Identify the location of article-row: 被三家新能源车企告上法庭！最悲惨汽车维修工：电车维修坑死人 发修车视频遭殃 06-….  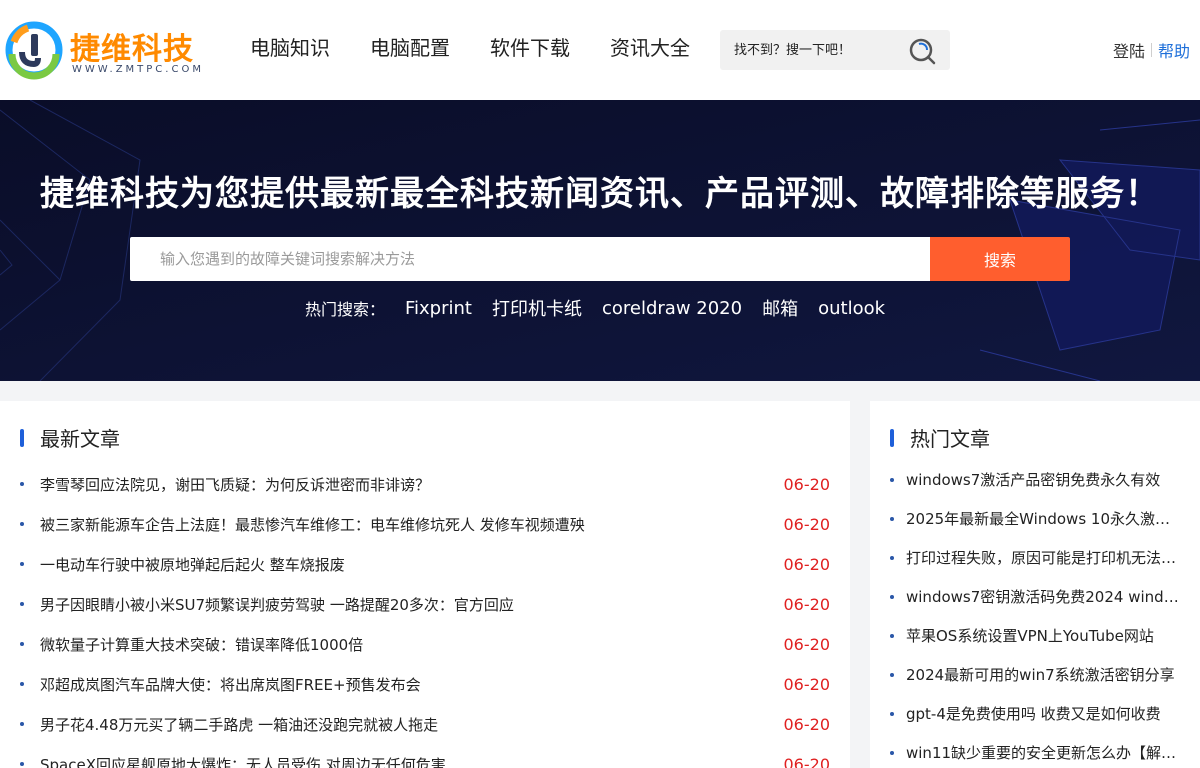
(425, 524).